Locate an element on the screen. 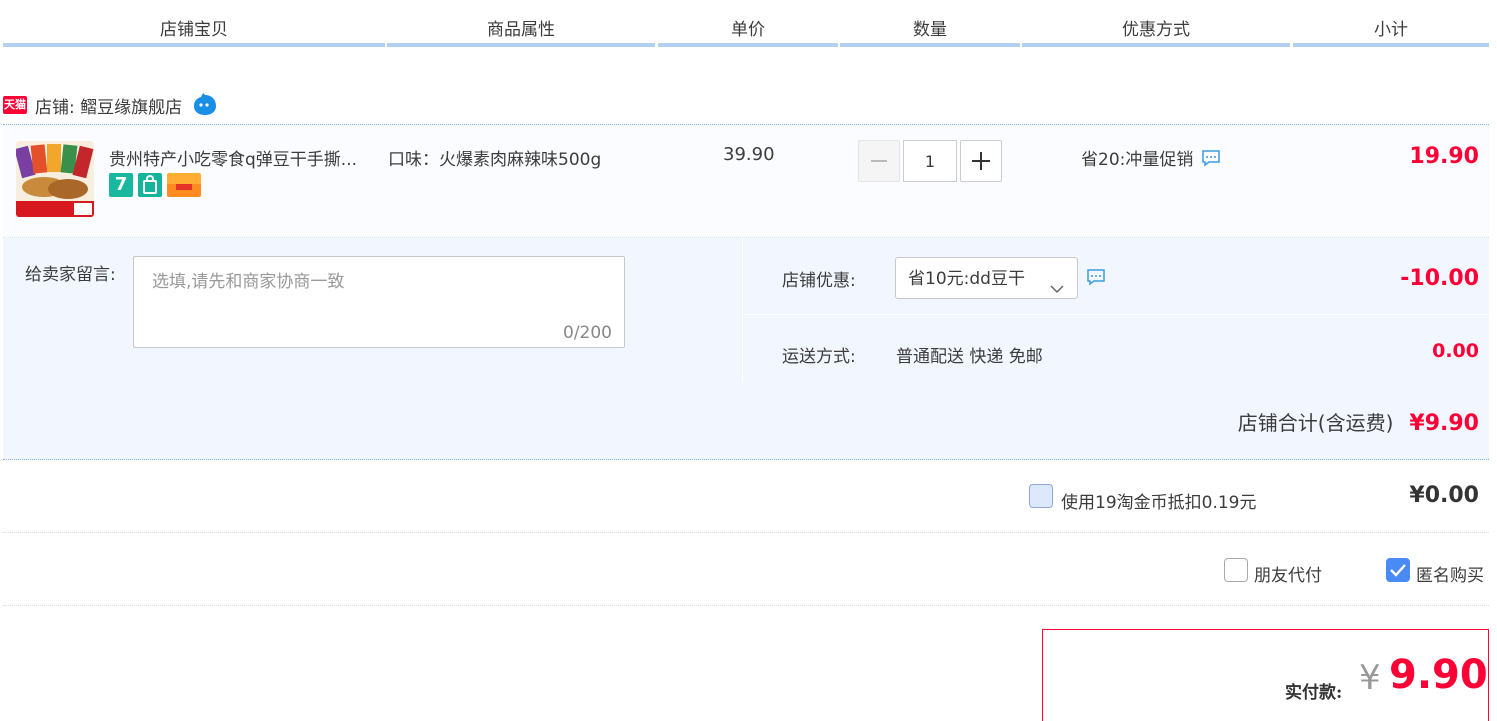 The height and width of the screenshot is (721, 1497). shop-coupon-selected: 省10元:dd豆干 is located at coordinates (966, 279).